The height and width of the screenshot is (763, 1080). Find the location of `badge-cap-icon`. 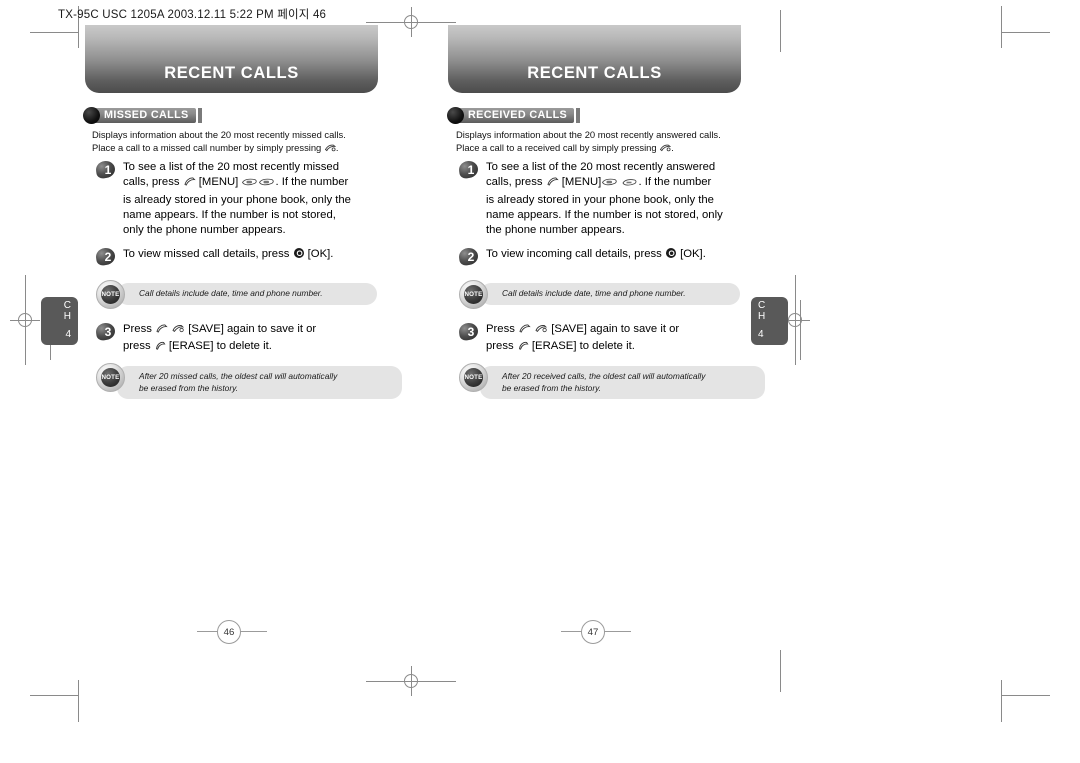

badge-cap-icon is located at coordinates (578, 115).